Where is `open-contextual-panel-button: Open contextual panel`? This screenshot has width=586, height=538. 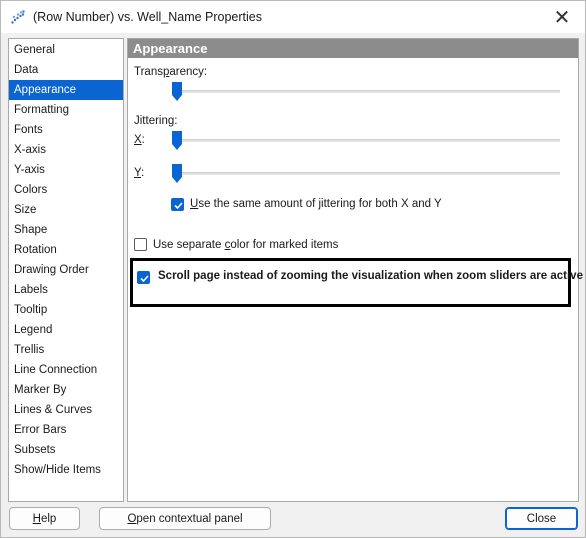 open-contextual-panel-button: Open contextual panel is located at coordinates (185, 518).